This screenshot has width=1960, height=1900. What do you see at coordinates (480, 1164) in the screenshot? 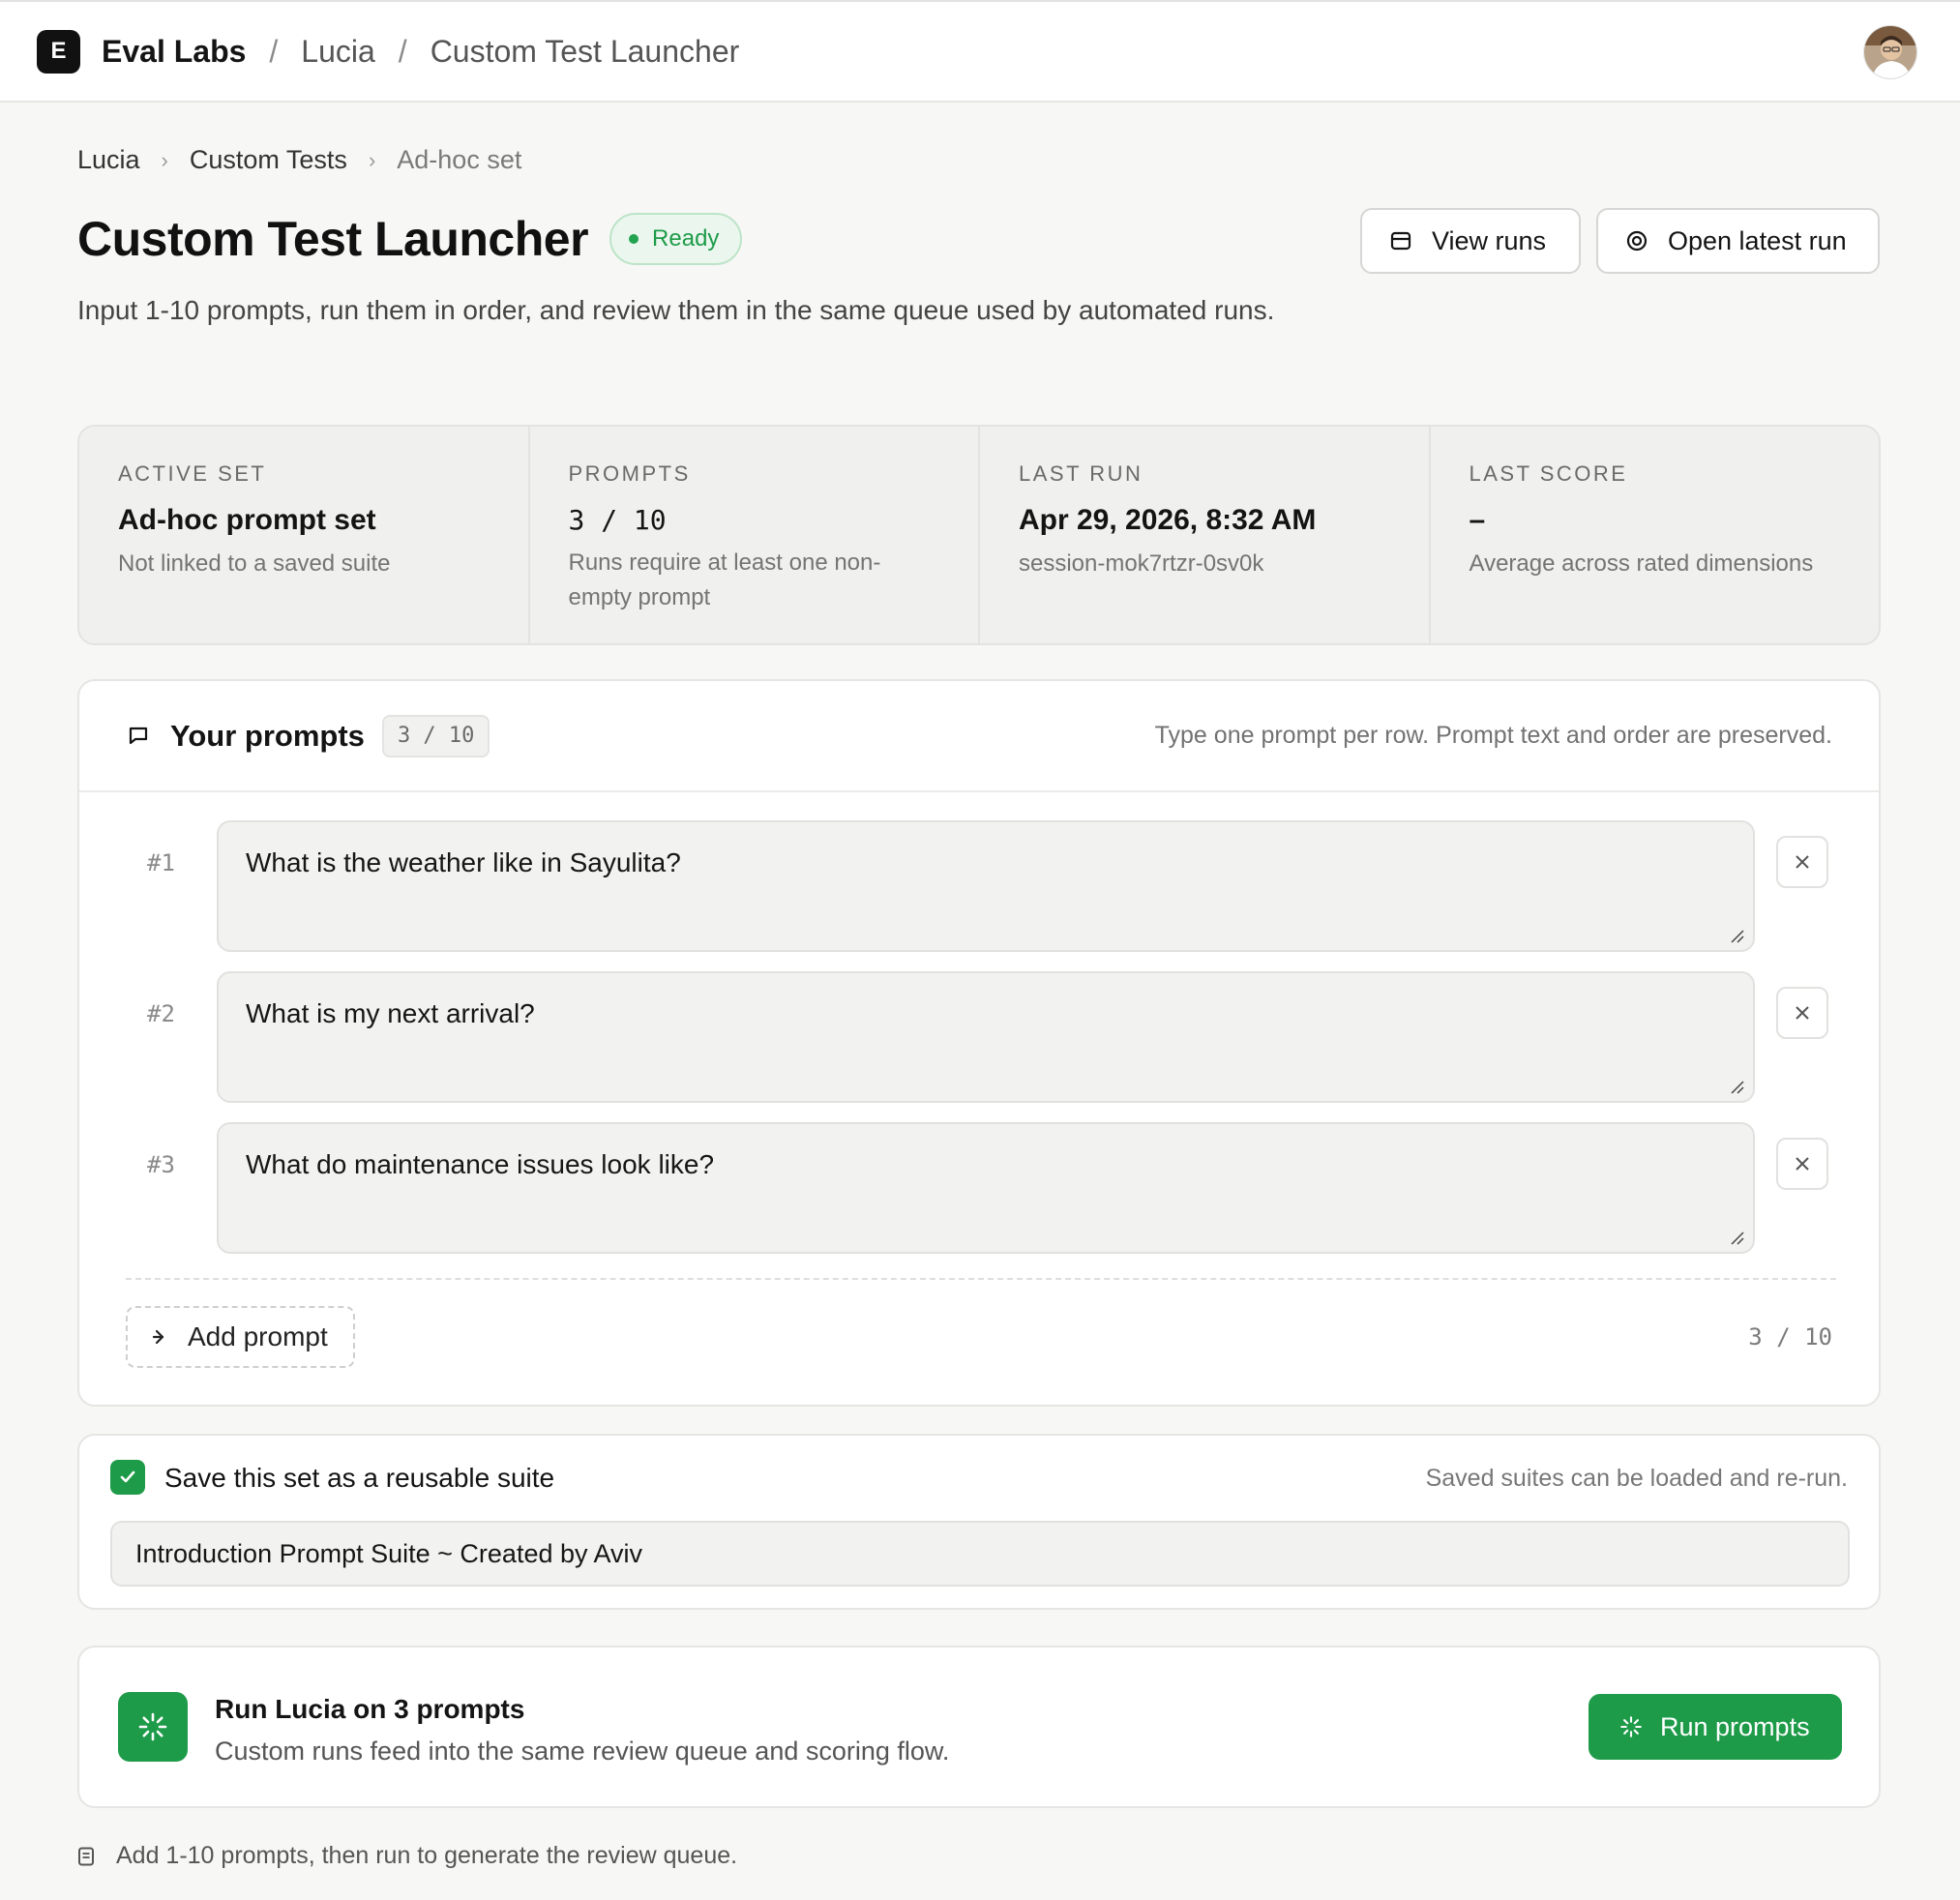
I see `prompt-text: What do maintenance issues look like?` at bounding box center [480, 1164].